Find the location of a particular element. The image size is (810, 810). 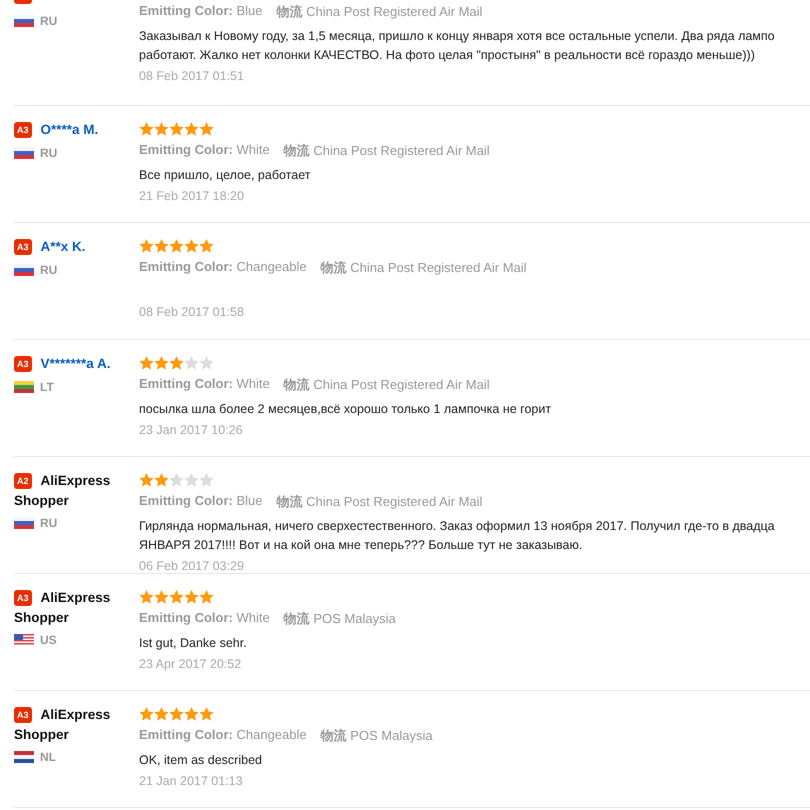

review-text: Ist gut, Danke sehr. is located at coordinates (193, 643).